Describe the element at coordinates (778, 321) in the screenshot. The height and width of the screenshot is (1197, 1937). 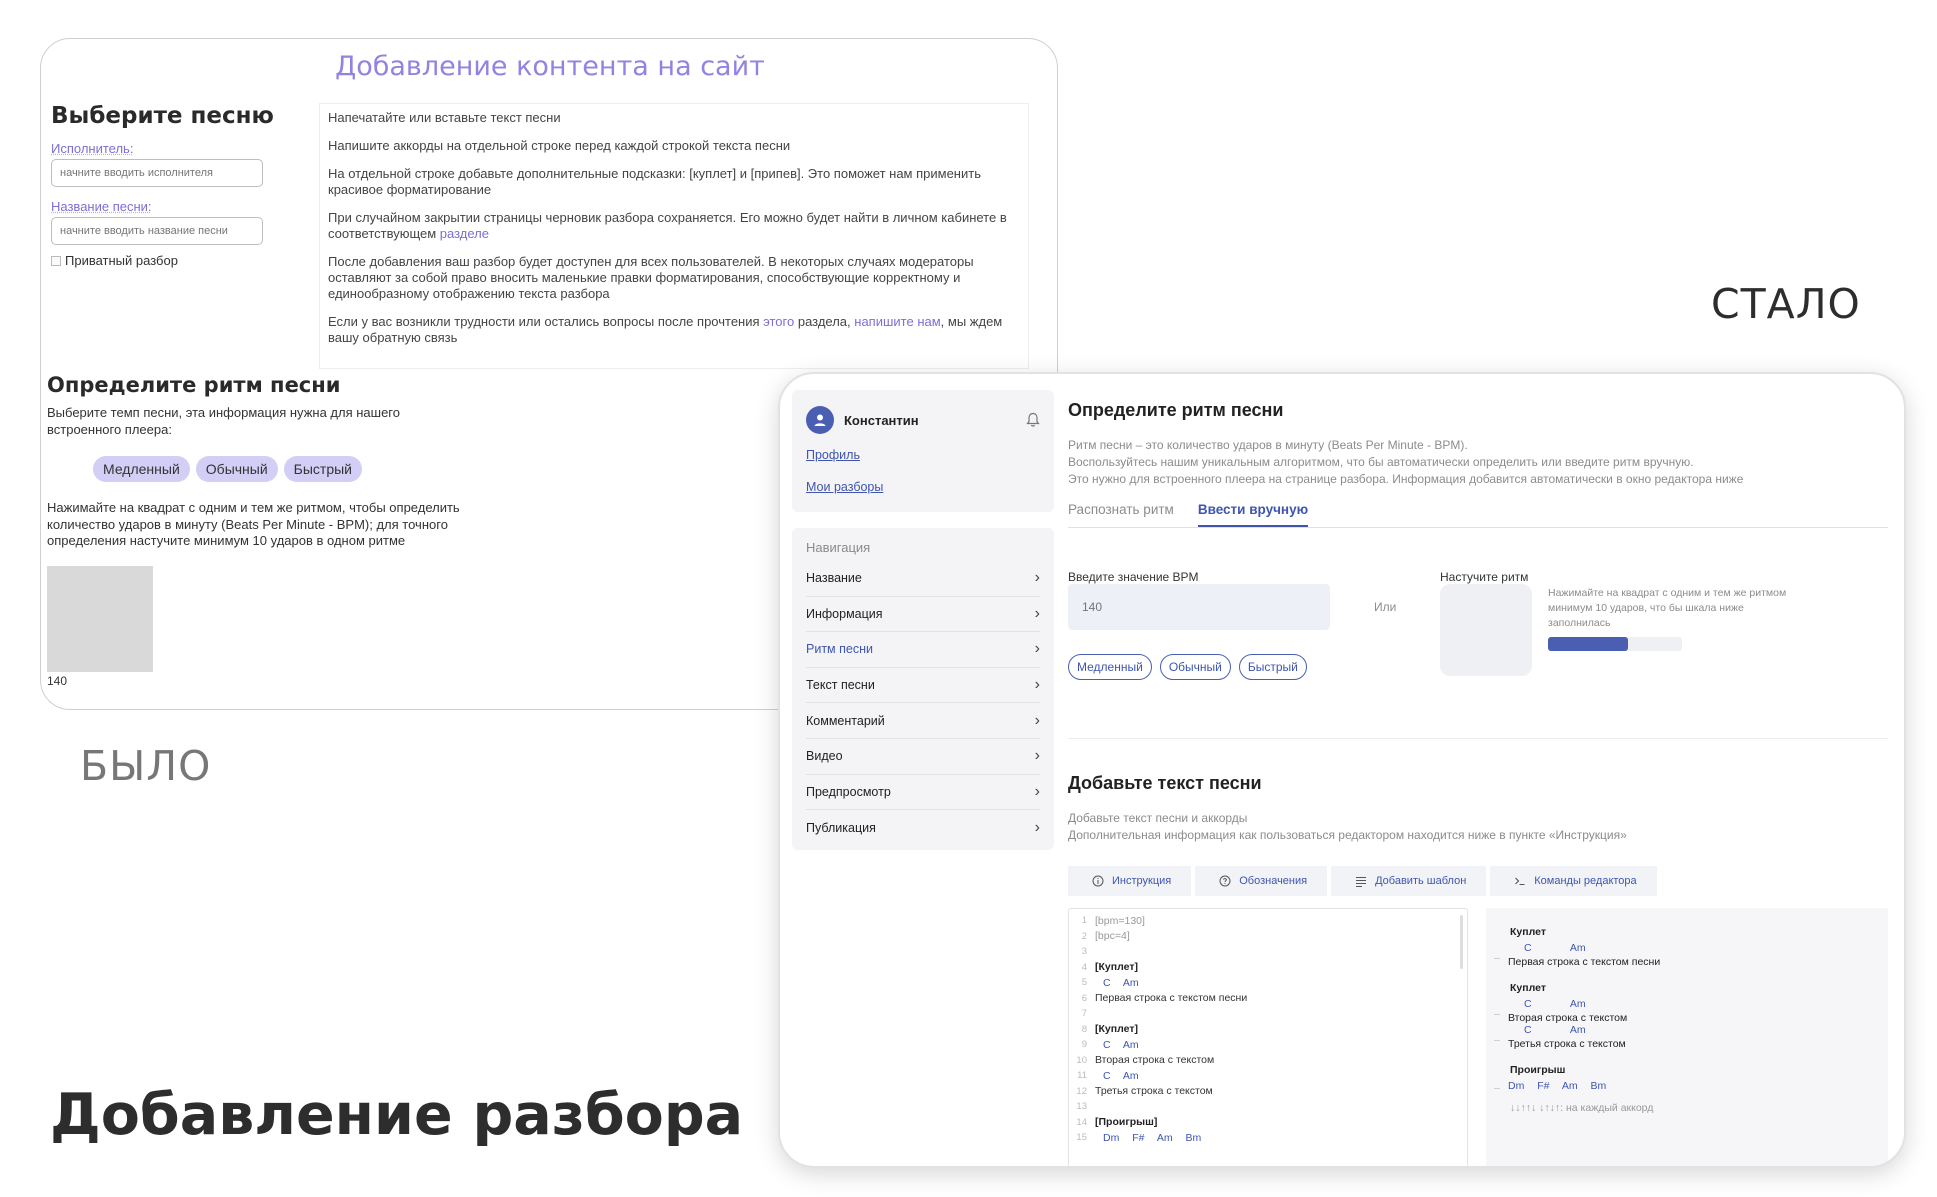
I see `old-this-link: этого` at that location.